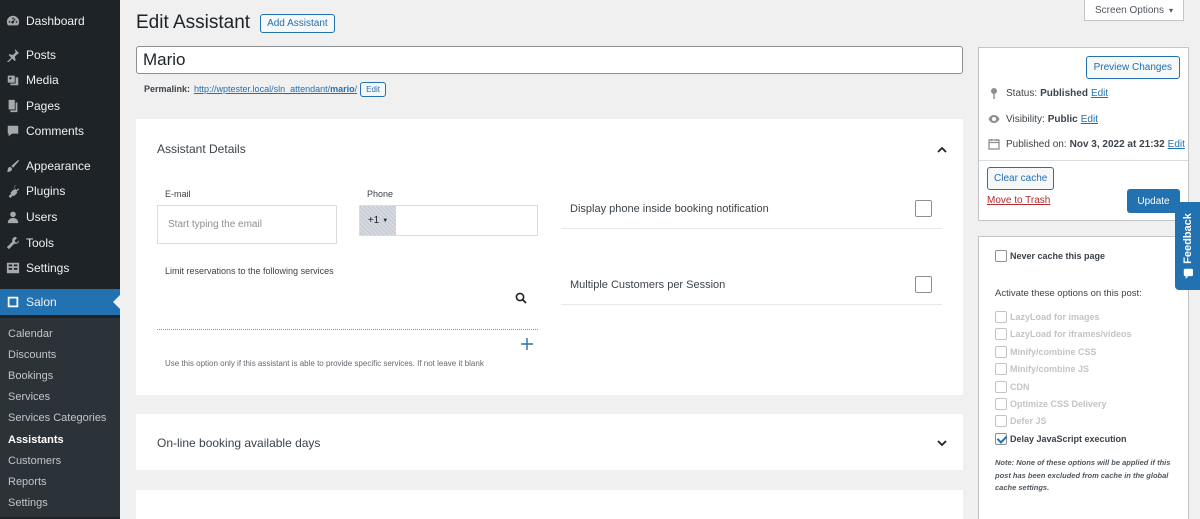 This screenshot has height=519, width=1200. Describe the element at coordinates (1021, 178) in the screenshot. I see `clear-cache-button: Clear cache` at that location.